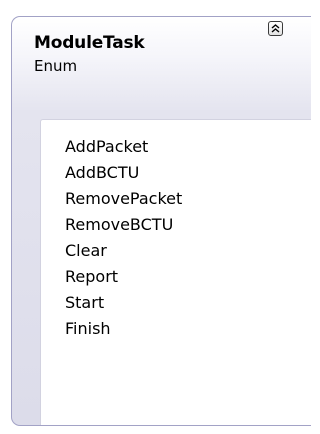 This screenshot has height=434, width=320. What do you see at coordinates (89, 43) in the screenshot?
I see `shape-title: ModuleTask` at bounding box center [89, 43].